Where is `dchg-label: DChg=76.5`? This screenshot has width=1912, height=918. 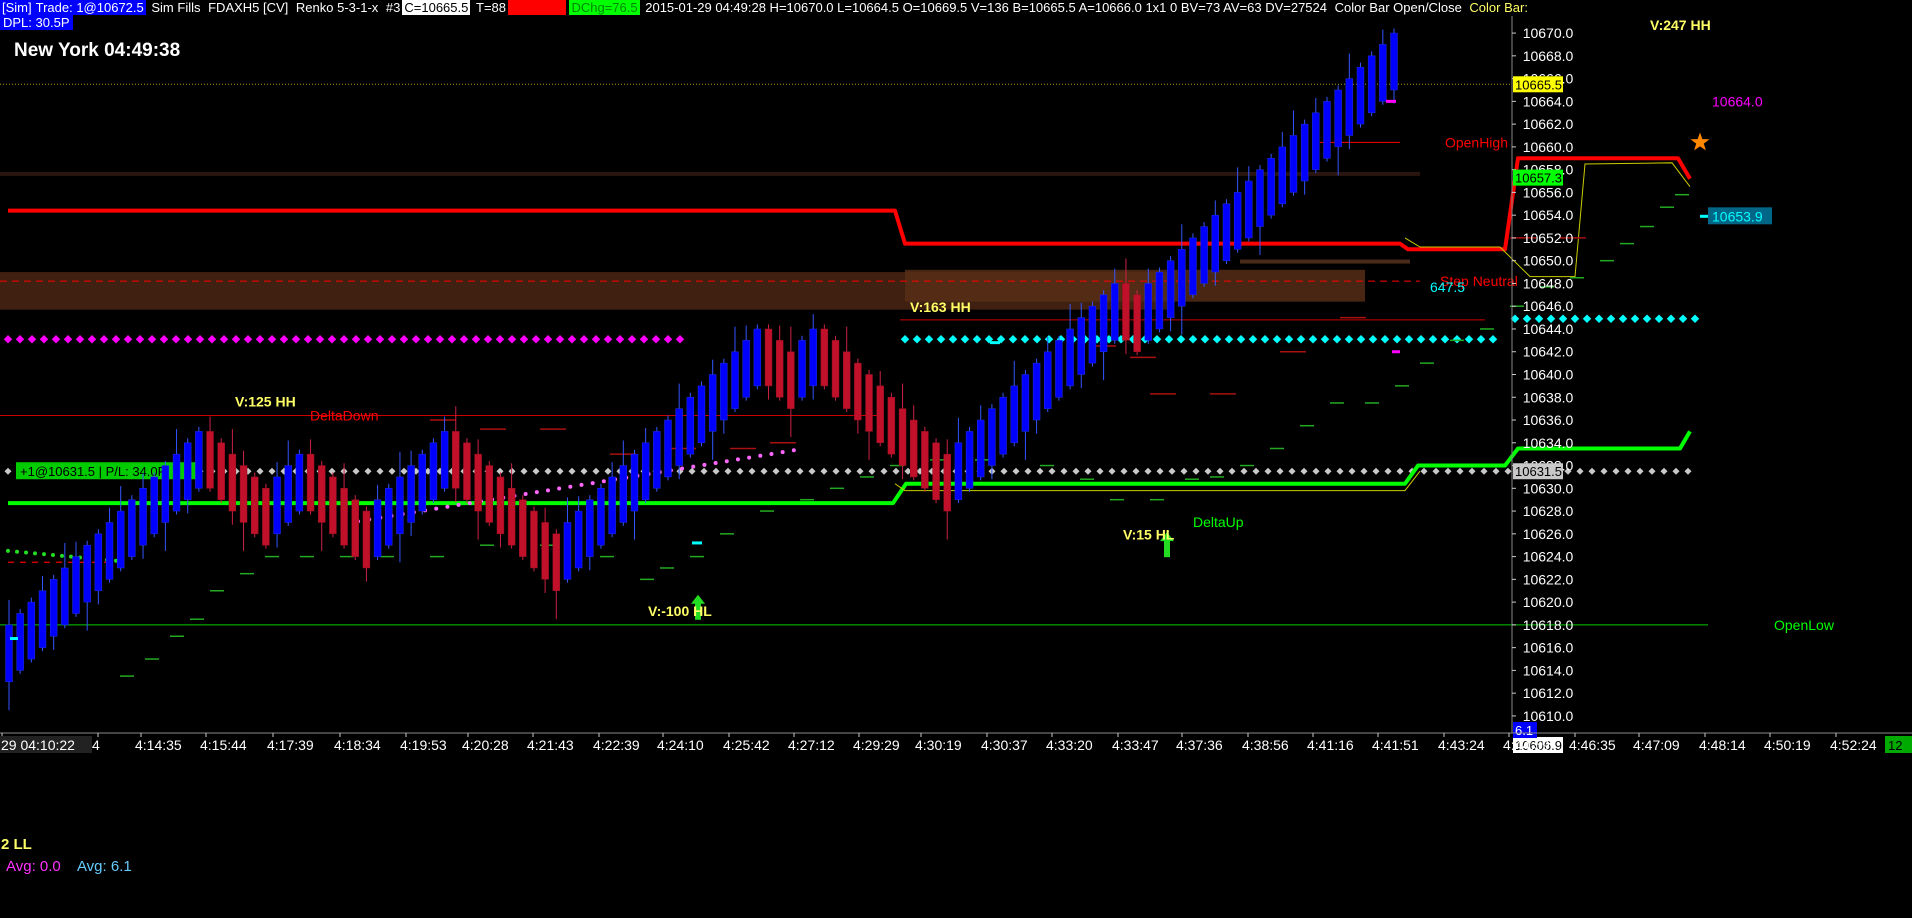 dchg-label: DChg=76.5 is located at coordinates (604, 7).